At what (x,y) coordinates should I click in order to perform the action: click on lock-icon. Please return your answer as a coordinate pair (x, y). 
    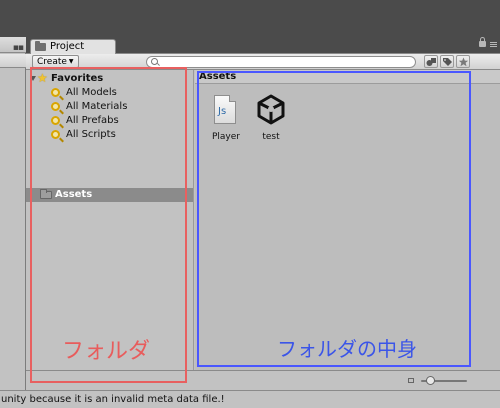
    Looking at the image, I should click on (482, 42).